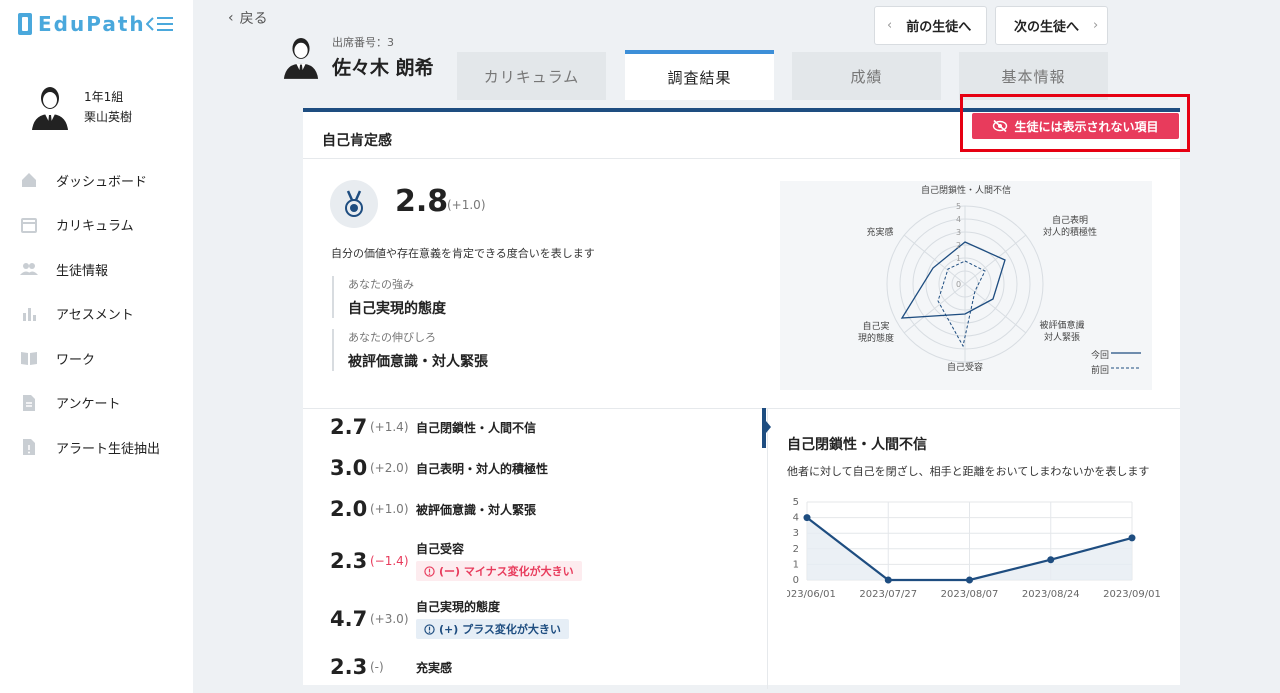 The width and height of the screenshot is (1280, 693). Describe the element at coordinates (875, 339) in the screenshot. I see `radar-label-lower-left-2: 現的態度` at that location.